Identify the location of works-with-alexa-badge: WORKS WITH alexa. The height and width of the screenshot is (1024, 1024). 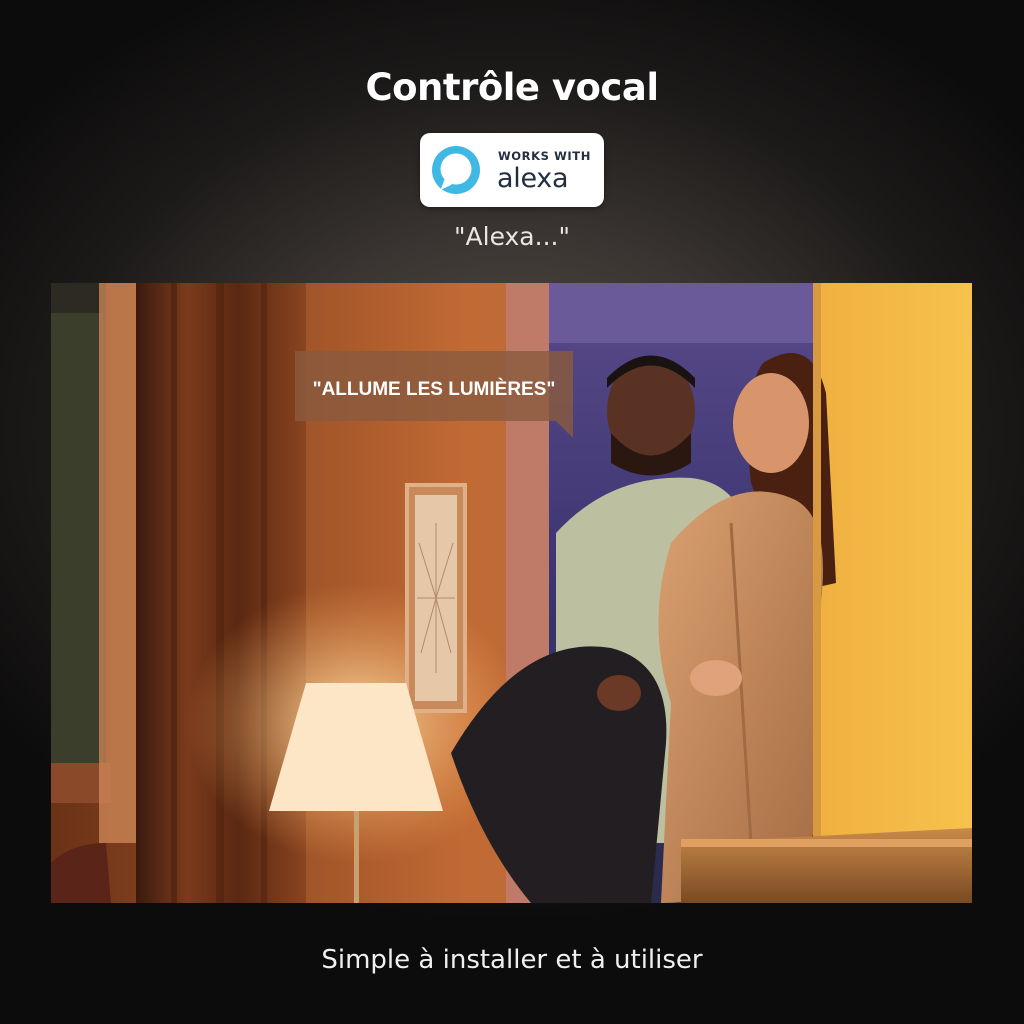
(512, 170).